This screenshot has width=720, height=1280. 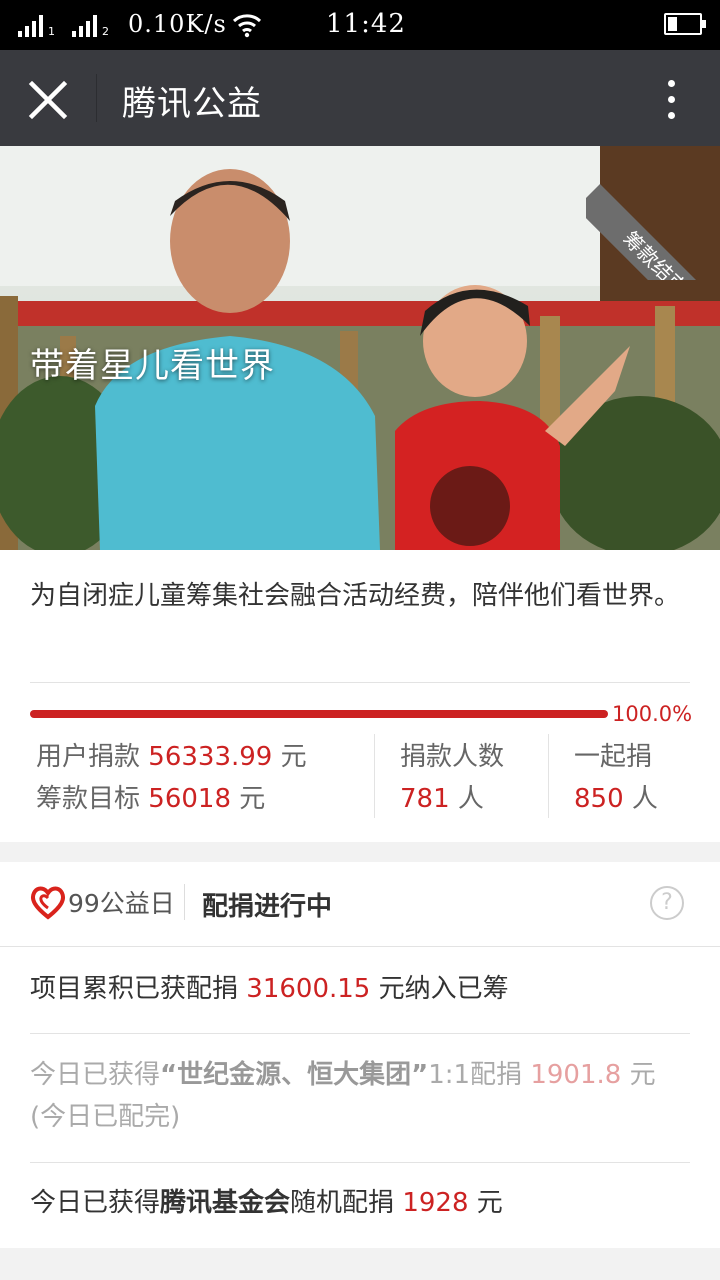 What do you see at coordinates (489, 1203) in the screenshot?
I see `match-foundation-unit: 元` at bounding box center [489, 1203].